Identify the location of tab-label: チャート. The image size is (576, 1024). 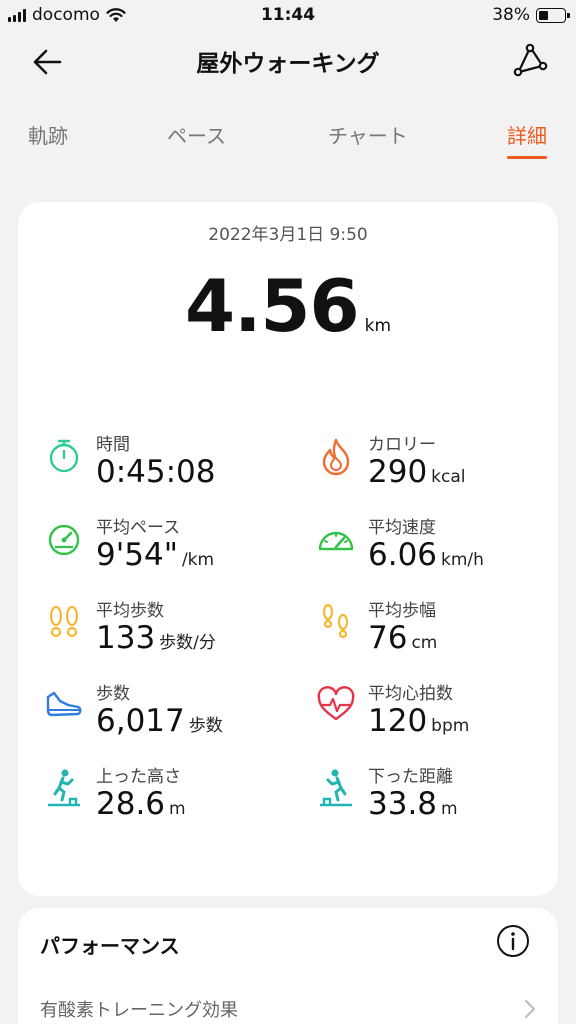
(368, 136).